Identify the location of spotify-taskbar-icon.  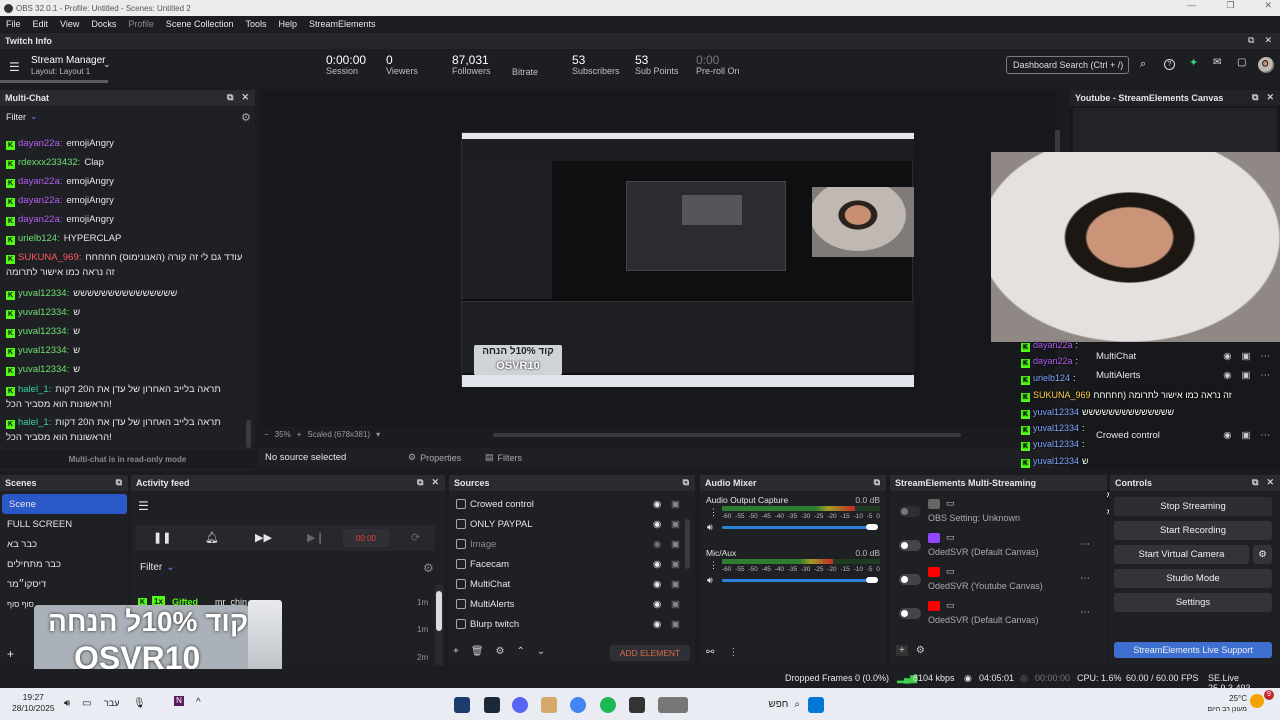
(608, 705).